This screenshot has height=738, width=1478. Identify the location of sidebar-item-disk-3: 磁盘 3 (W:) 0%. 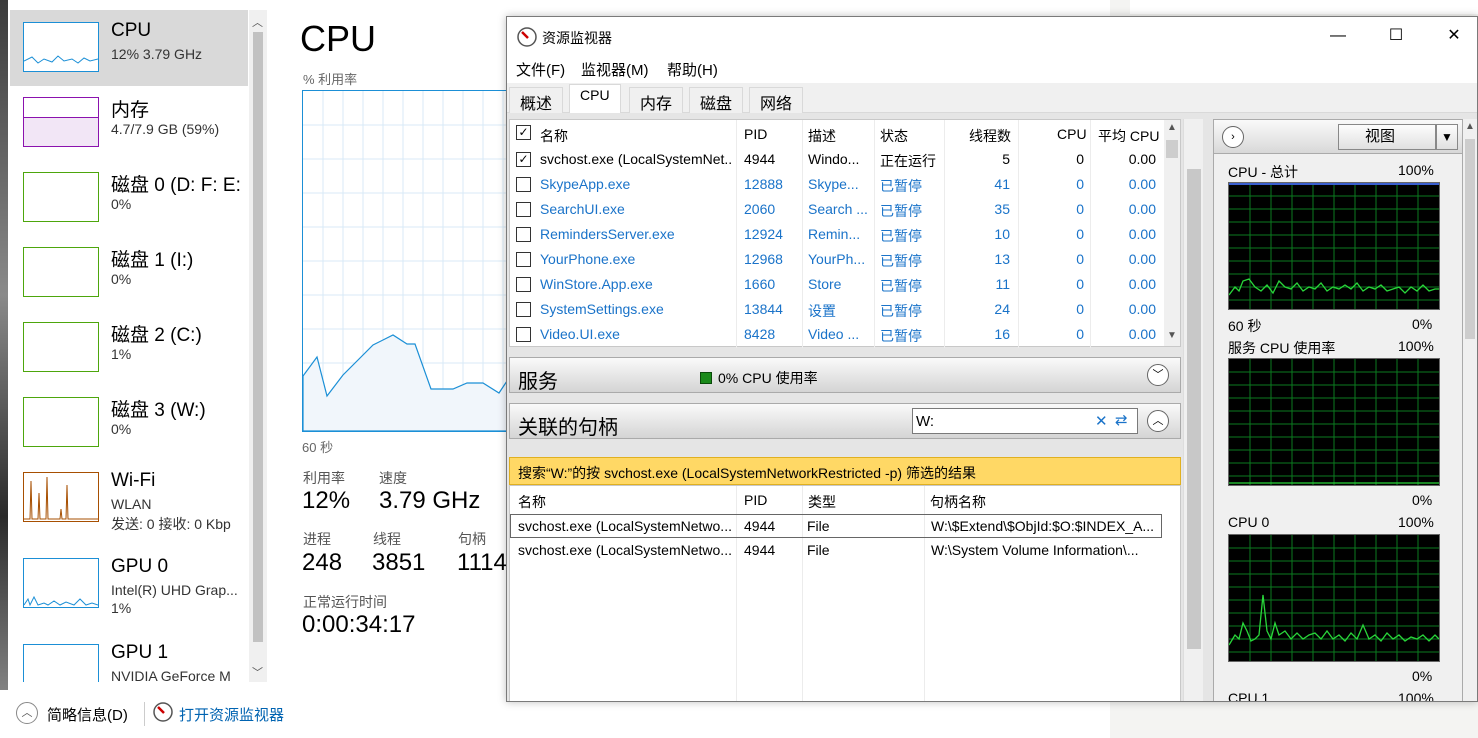
(129, 423).